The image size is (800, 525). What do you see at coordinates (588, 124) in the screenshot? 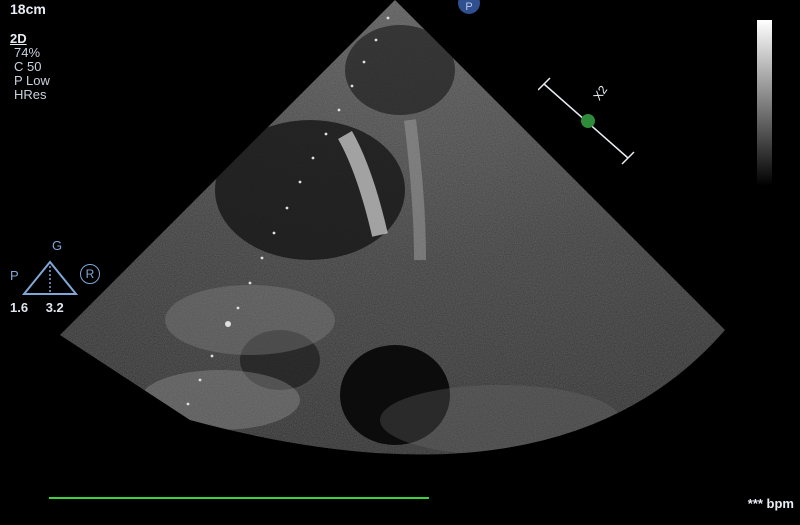
I see `zoom-indicator-icon` at bounding box center [588, 124].